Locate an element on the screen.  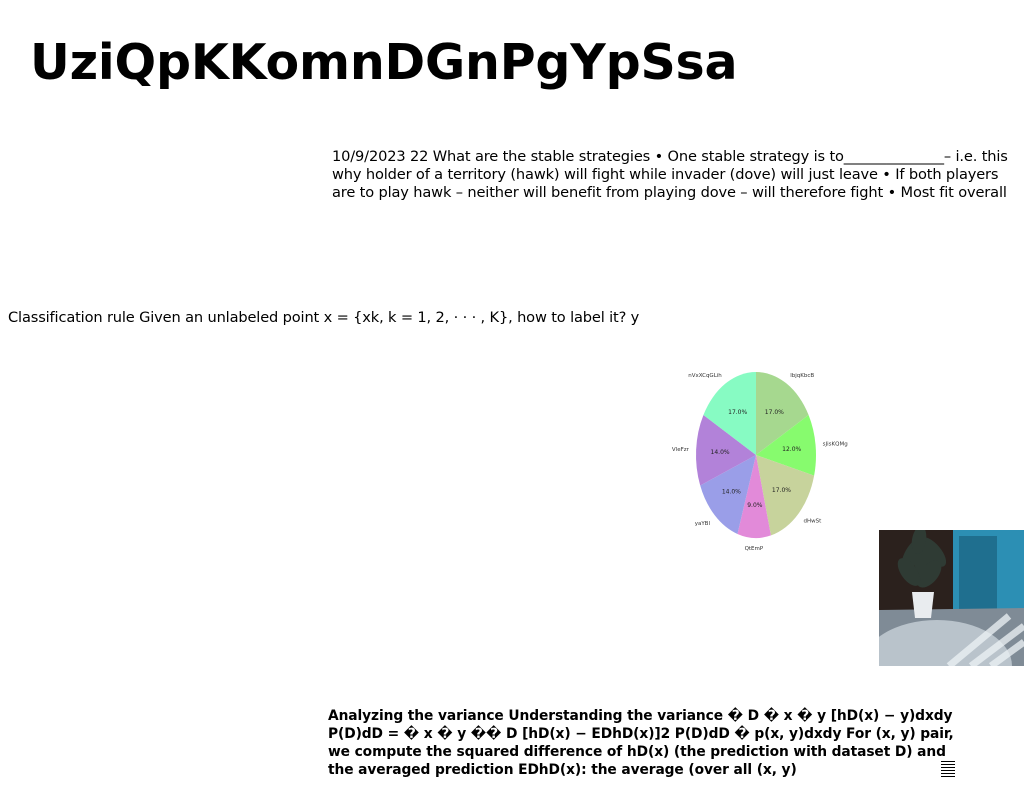
pie-percent-label: 9.0% is located at coordinates (755, 505).